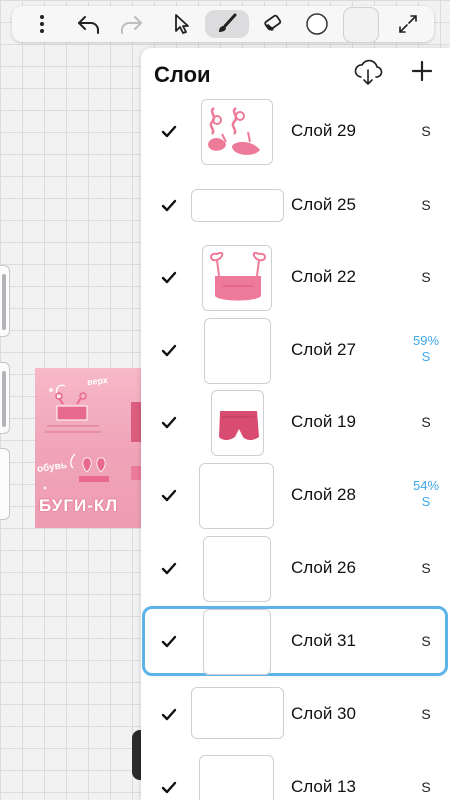 The height and width of the screenshot is (800, 450). I want to click on layer-row-selected: Слой 31 S, so click(295, 642).